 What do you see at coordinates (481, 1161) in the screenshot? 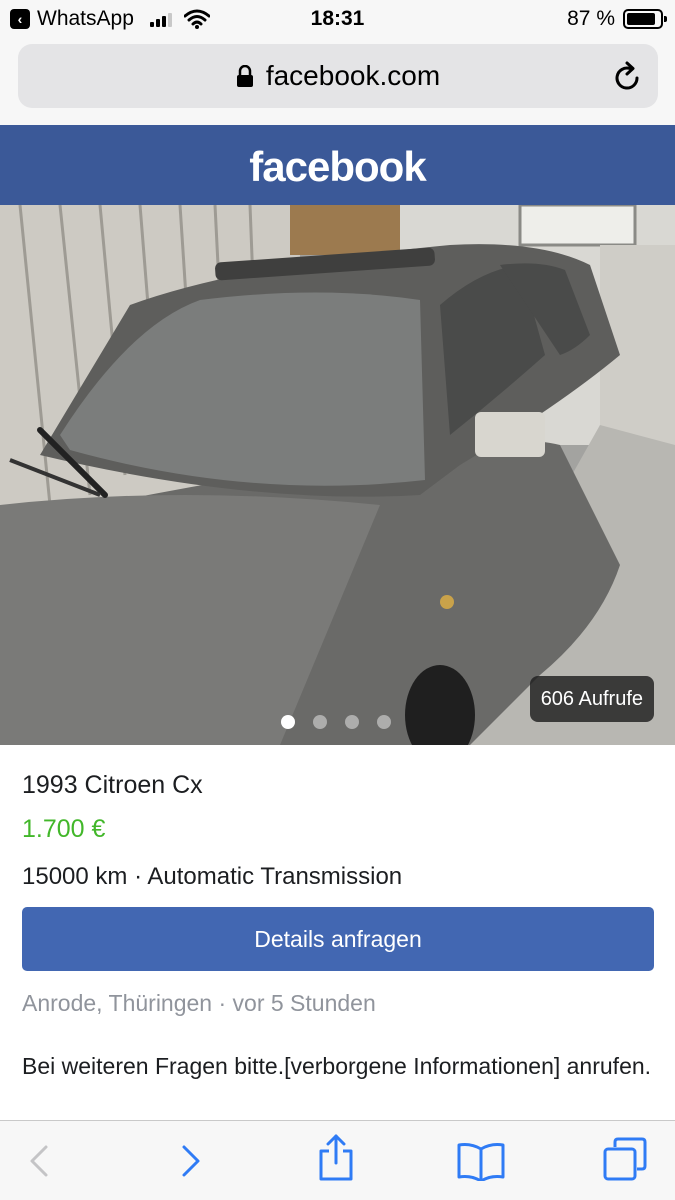
I see `bookmarks-icon` at bounding box center [481, 1161].